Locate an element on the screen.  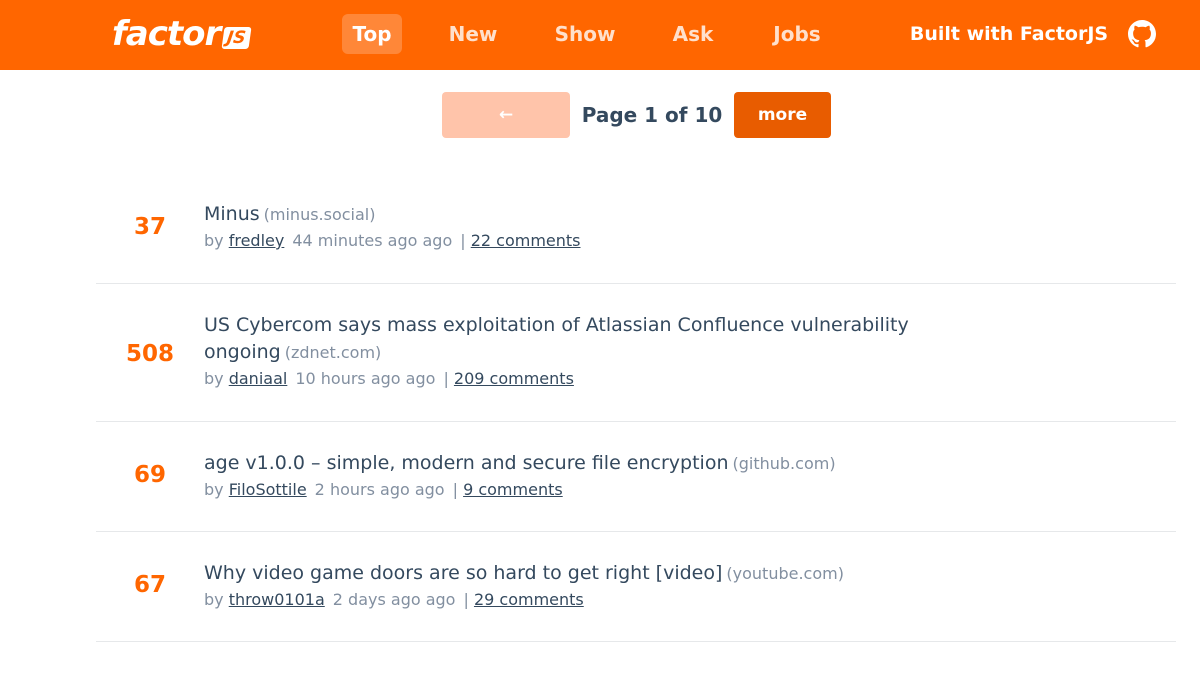
story-host: (github.com) is located at coordinates (784, 463).